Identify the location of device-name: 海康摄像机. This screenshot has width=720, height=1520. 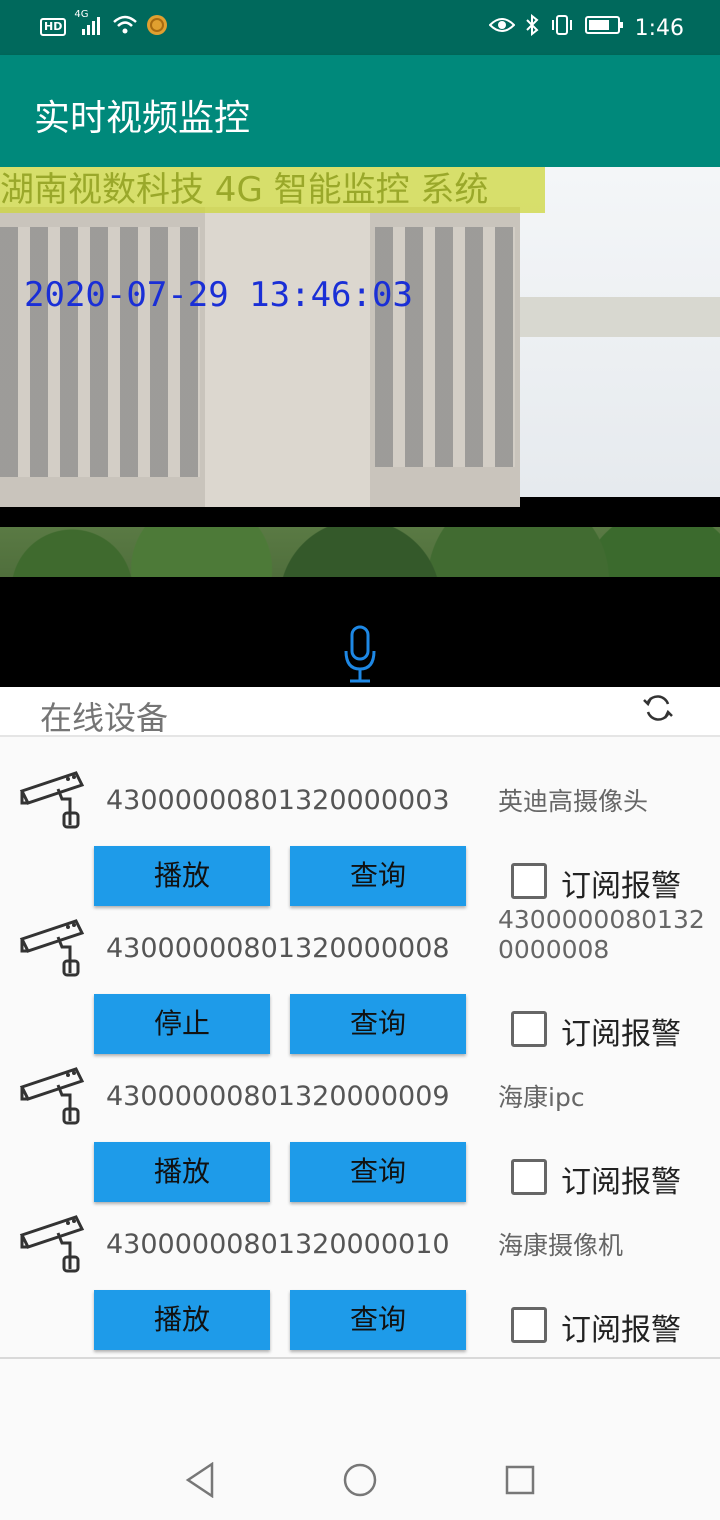
(561, 1245).